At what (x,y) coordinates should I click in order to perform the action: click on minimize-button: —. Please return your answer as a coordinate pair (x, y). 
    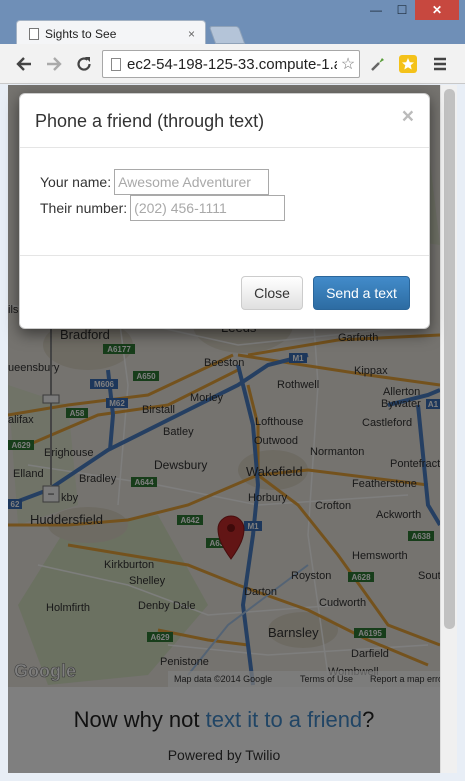
    Looking at the image, I should click on (376, 10).